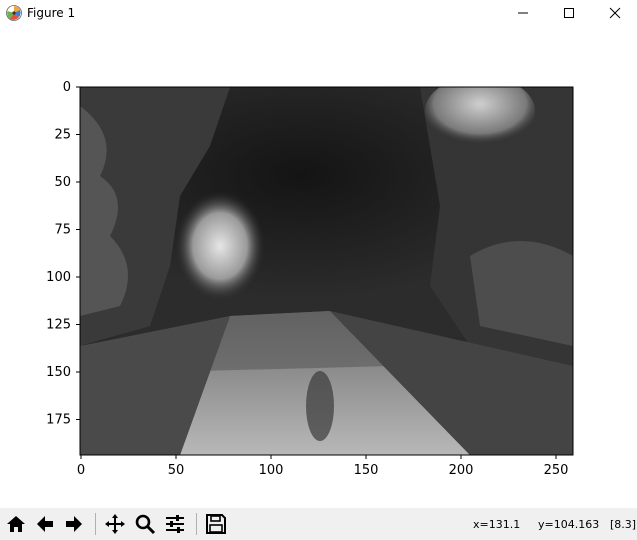 The width and height of the screenshot is (637, 540). I want to click on y-tick-label: 0, so click(67, 87).